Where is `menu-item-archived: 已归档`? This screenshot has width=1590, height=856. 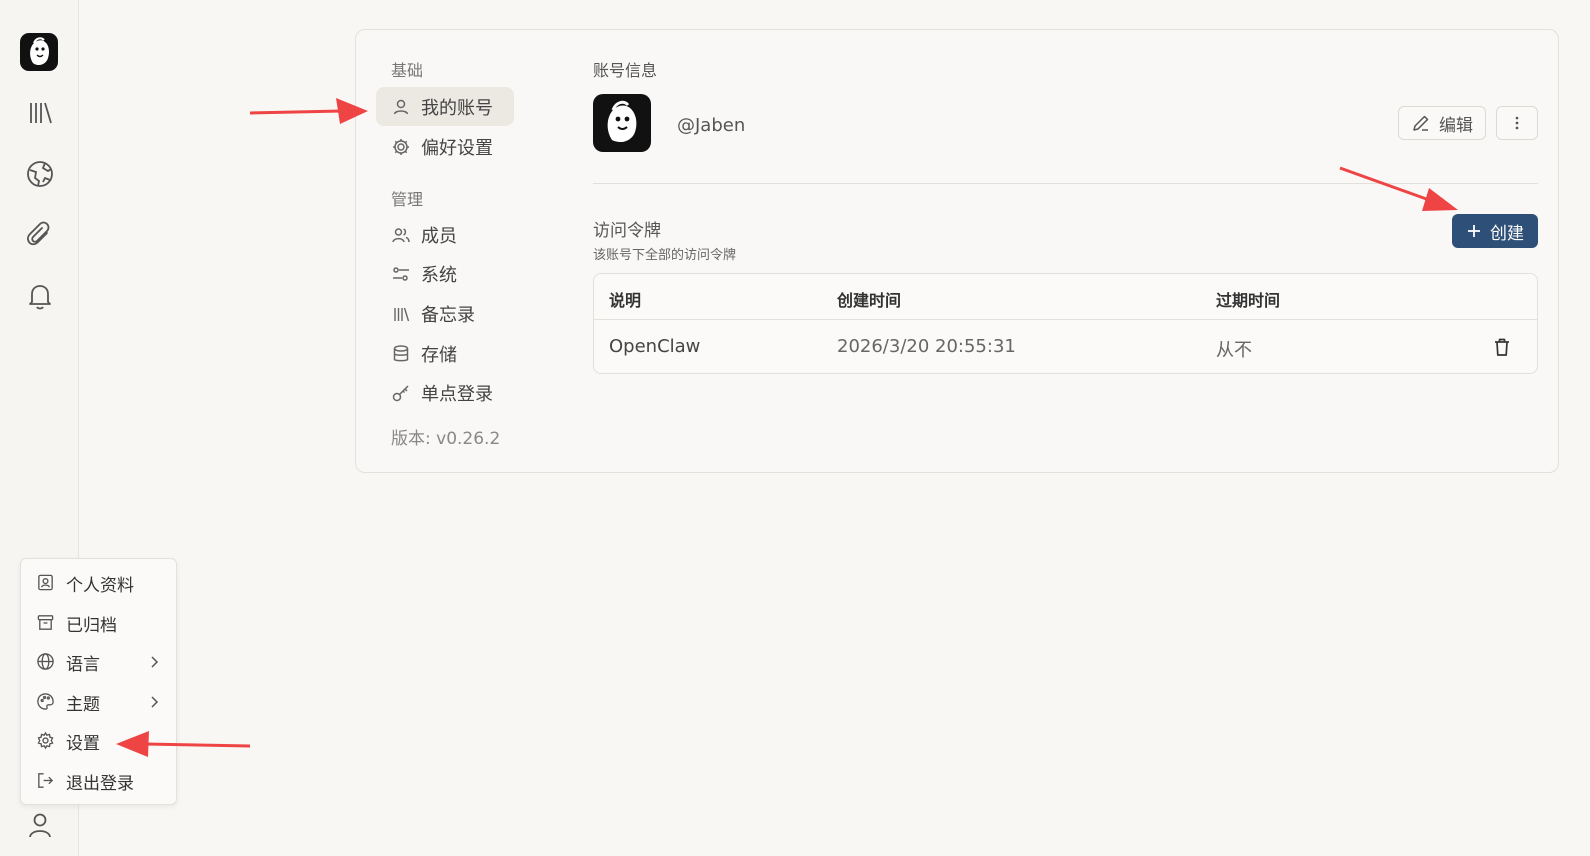 menu-item-archived: 已归档 is located at coordinates (98, 623).